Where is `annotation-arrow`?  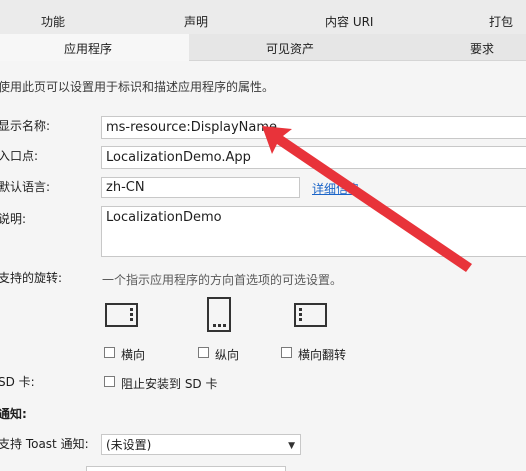 annotation-arrow is located at coordinates (367, 199).